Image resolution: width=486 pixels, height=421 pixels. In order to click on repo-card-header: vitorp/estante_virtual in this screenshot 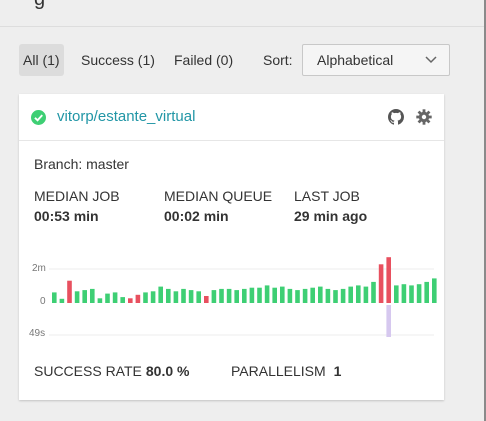, I will do `click(231, 117)`.